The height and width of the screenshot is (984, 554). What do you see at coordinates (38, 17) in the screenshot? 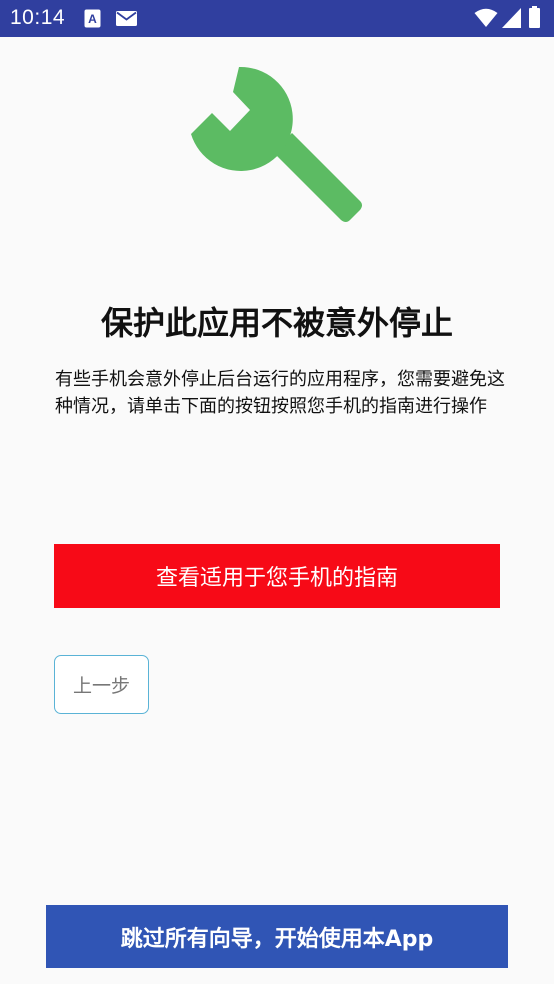
I see `status-time: 10:14` at bounding box center [38, 17].